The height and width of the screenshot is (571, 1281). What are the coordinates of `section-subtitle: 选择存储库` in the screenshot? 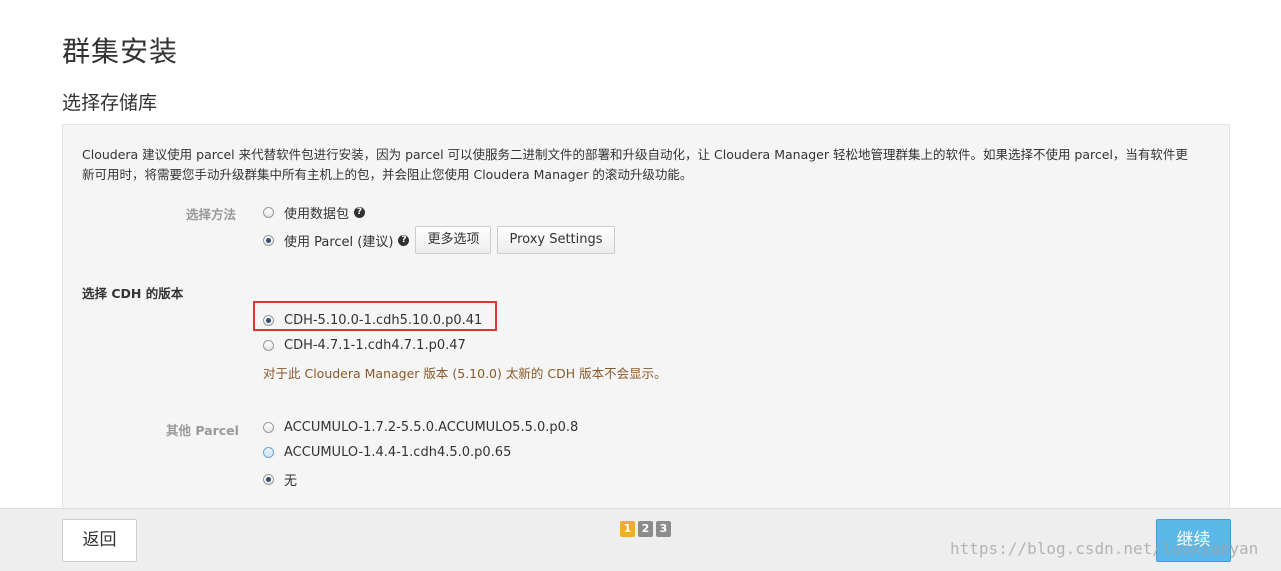 It's located at (110, 103).